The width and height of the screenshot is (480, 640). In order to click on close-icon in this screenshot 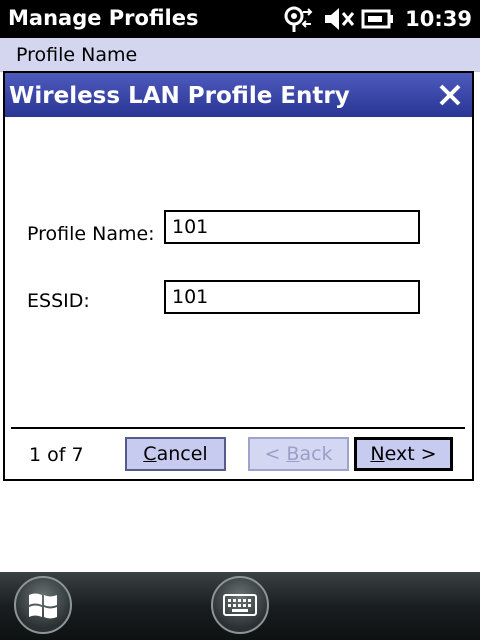, I will do `click(450, 95)`.